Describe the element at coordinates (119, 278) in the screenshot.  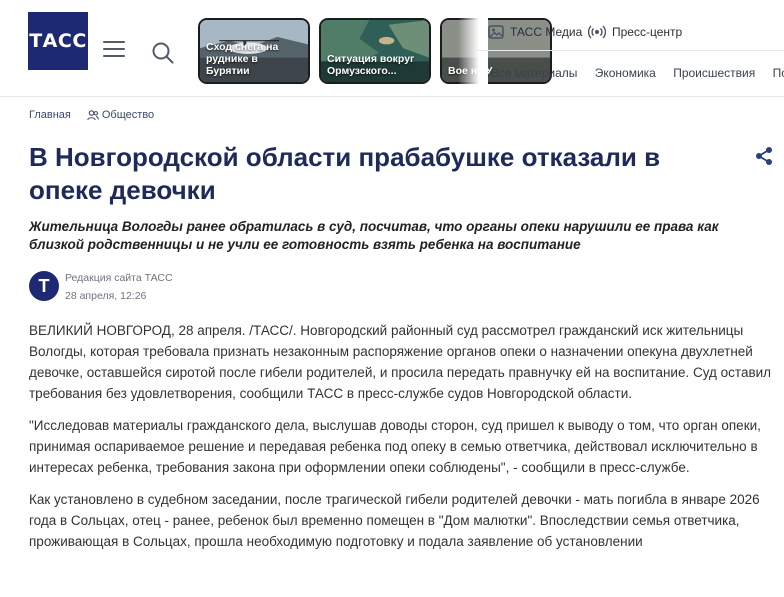
I see `author-name: Редакция сайта ТАСС` at that location.